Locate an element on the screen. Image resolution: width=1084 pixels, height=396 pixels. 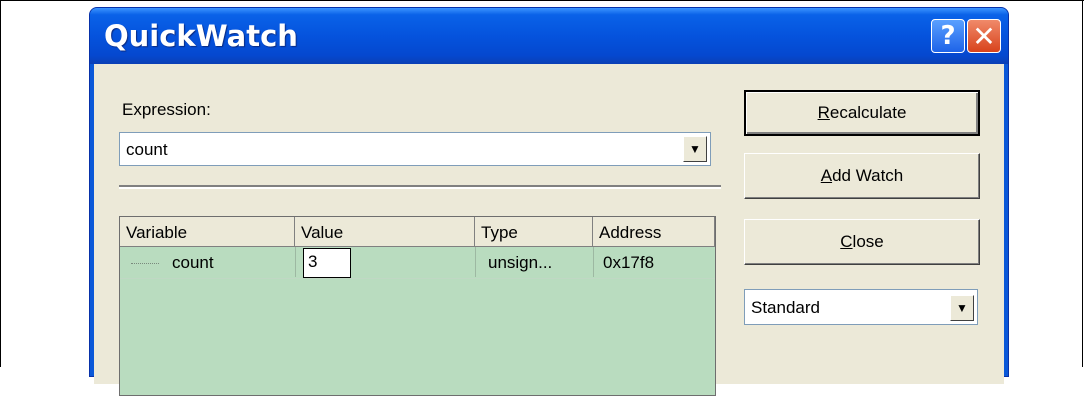
format-select-value: Standard is located at coordinates (785, 307).